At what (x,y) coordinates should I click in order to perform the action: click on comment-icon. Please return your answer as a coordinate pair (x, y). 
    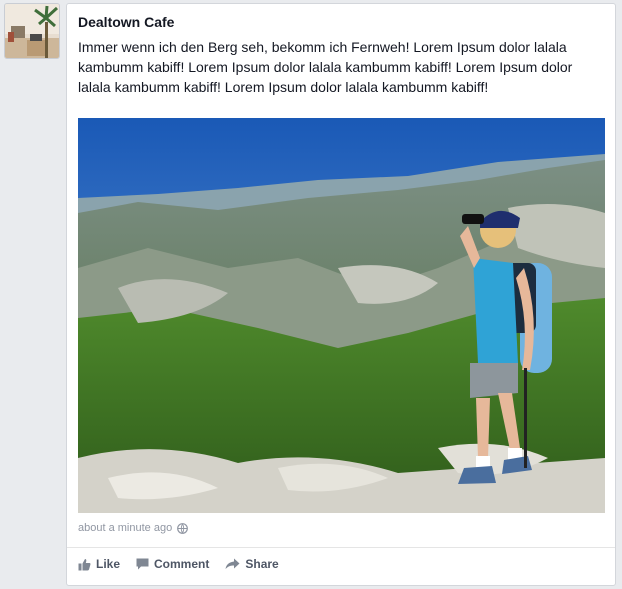
    Looking at the image, I should click on (142, 564).